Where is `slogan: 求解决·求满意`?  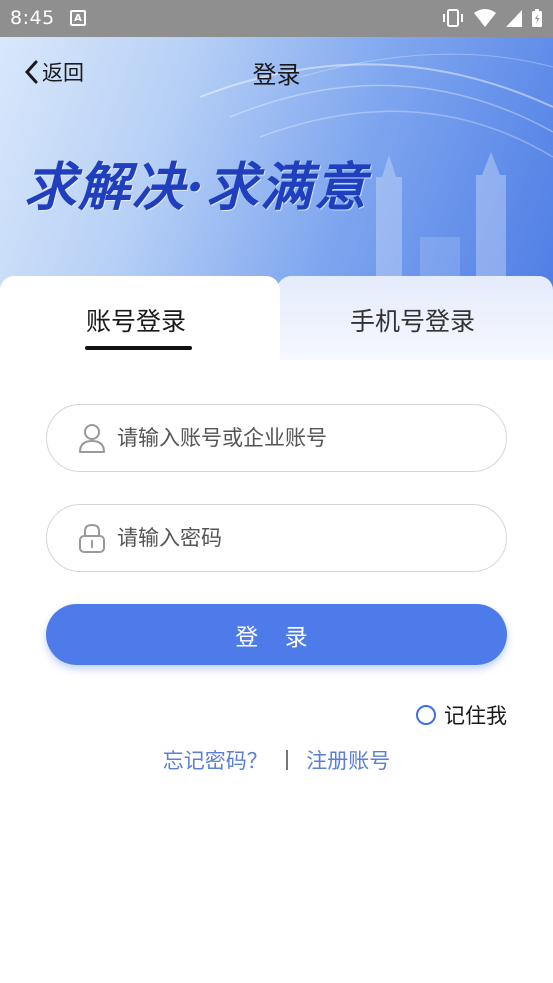
slogan: 求解决·求满意 is located at coordinates (196, 187).